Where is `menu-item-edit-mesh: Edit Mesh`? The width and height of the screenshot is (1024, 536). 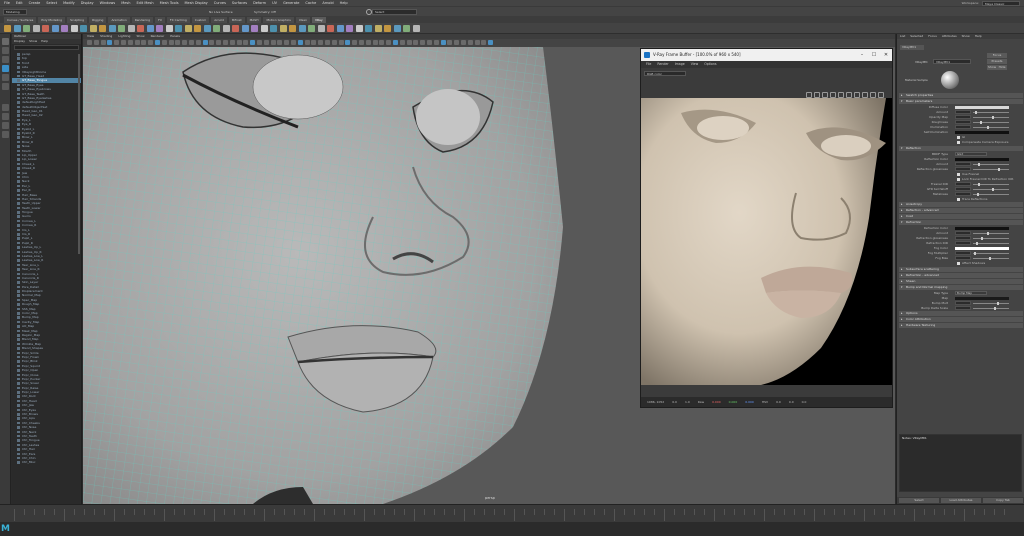
menu-item-edit-mesh: Edit Mesh is located at coordinates (144, 3).